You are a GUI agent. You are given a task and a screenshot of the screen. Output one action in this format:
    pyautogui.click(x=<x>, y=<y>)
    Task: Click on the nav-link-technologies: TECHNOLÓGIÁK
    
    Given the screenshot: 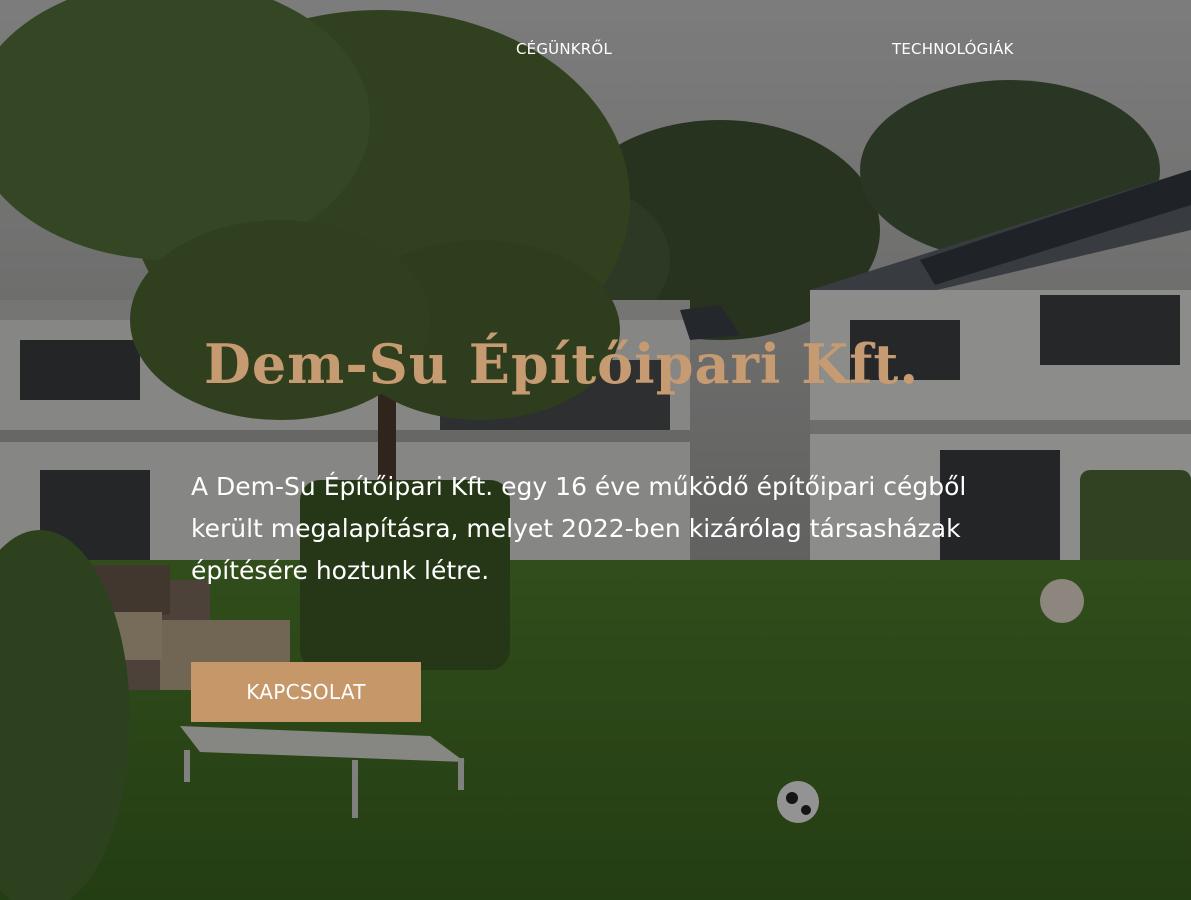 What is the action you would take?
    pyautogui.click(x=953, y=49)
    